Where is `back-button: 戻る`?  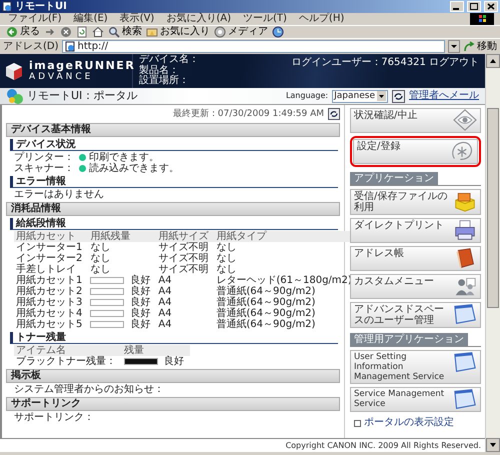 back-button: 戻る is located at coordinates (23, 32).